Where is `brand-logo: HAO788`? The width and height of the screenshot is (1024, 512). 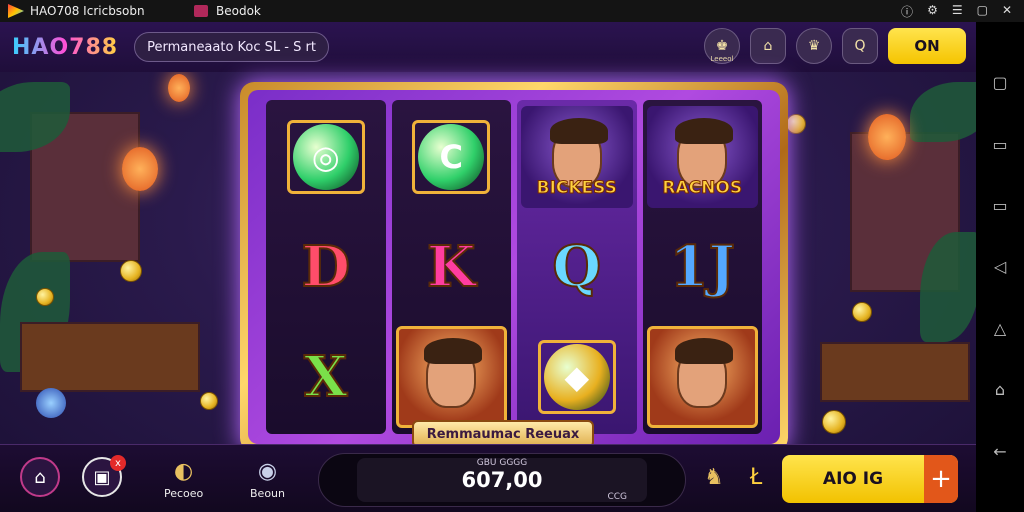 brand-logo: HAO788 is located at coordinates (65, 47).